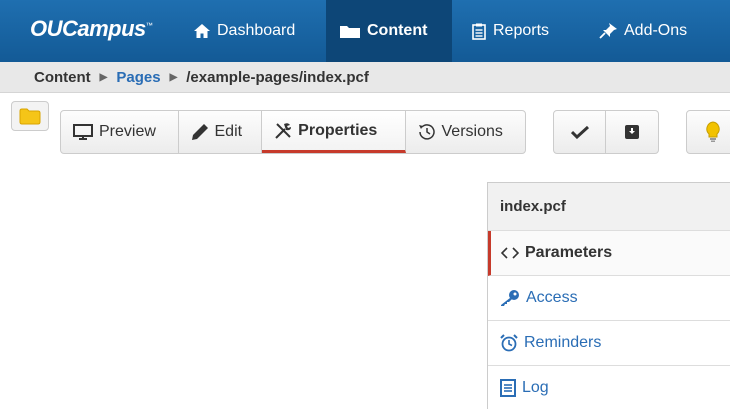  I want to click on breadcrumb-pages: Pages, so click(138, 77).